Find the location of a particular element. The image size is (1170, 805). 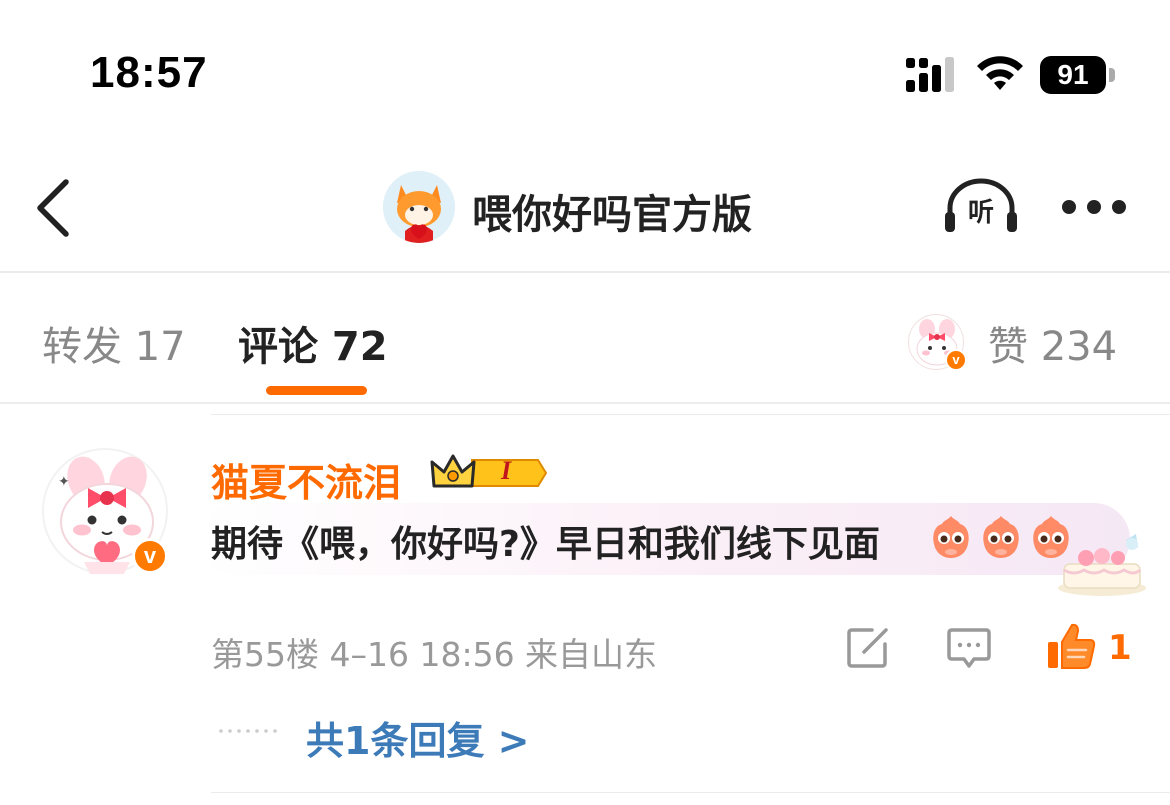

cake-decoration-icon is located at coordinates (1102, 565).